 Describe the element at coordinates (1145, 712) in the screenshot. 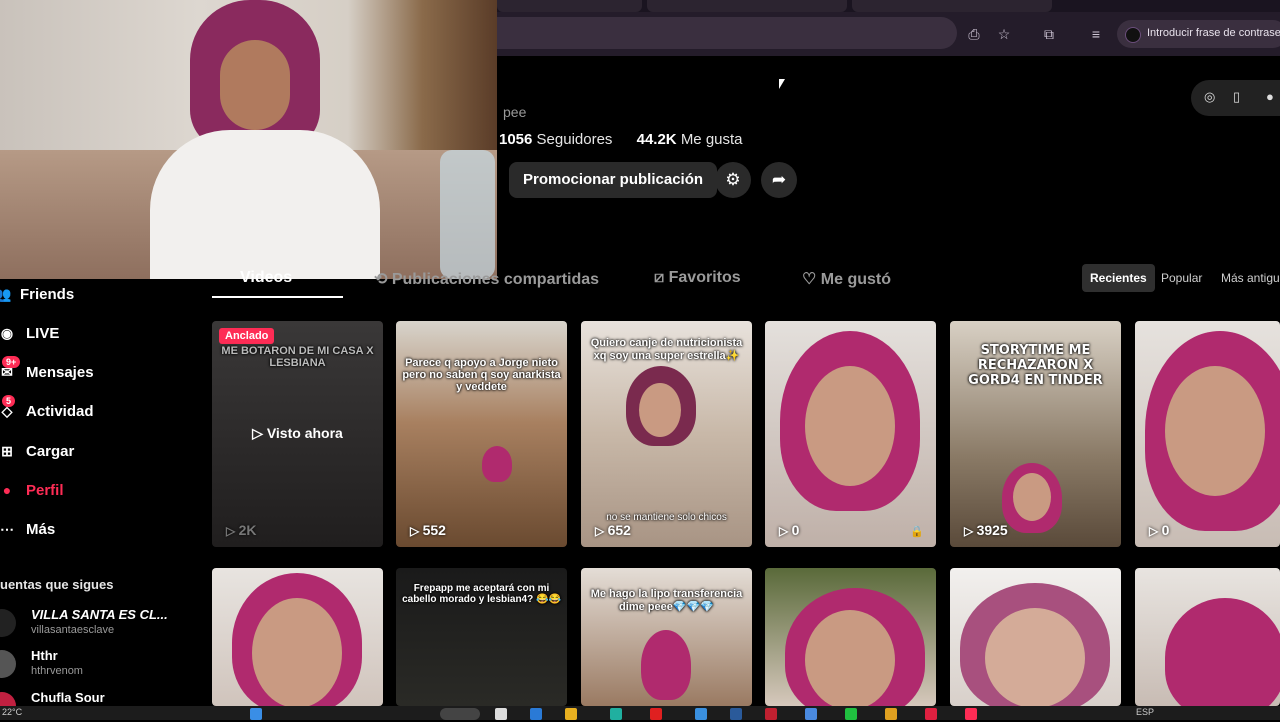

I see `language-indicator: ESP` at that location.